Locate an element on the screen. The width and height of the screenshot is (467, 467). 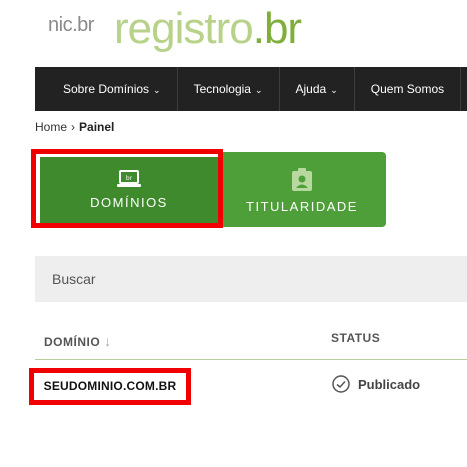
breadcrumb-home-link: Home is located at coordinates (51, 127).